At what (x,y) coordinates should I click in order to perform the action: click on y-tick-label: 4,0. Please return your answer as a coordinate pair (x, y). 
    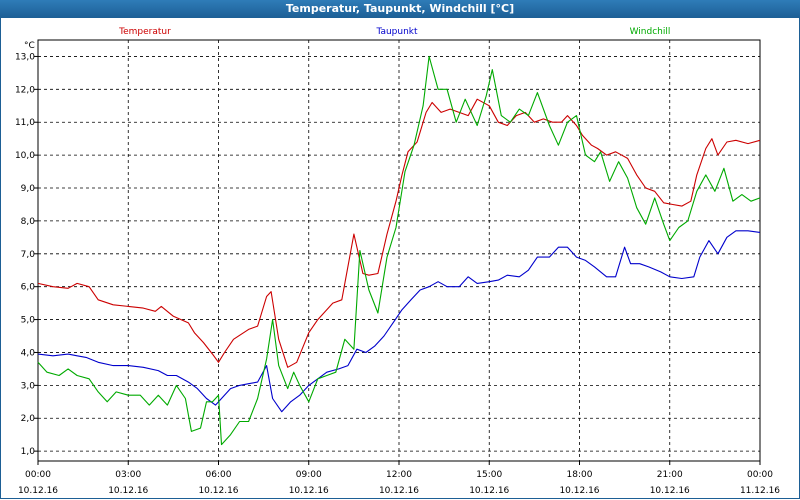
    Looking at the image, I should click on (28, 353).